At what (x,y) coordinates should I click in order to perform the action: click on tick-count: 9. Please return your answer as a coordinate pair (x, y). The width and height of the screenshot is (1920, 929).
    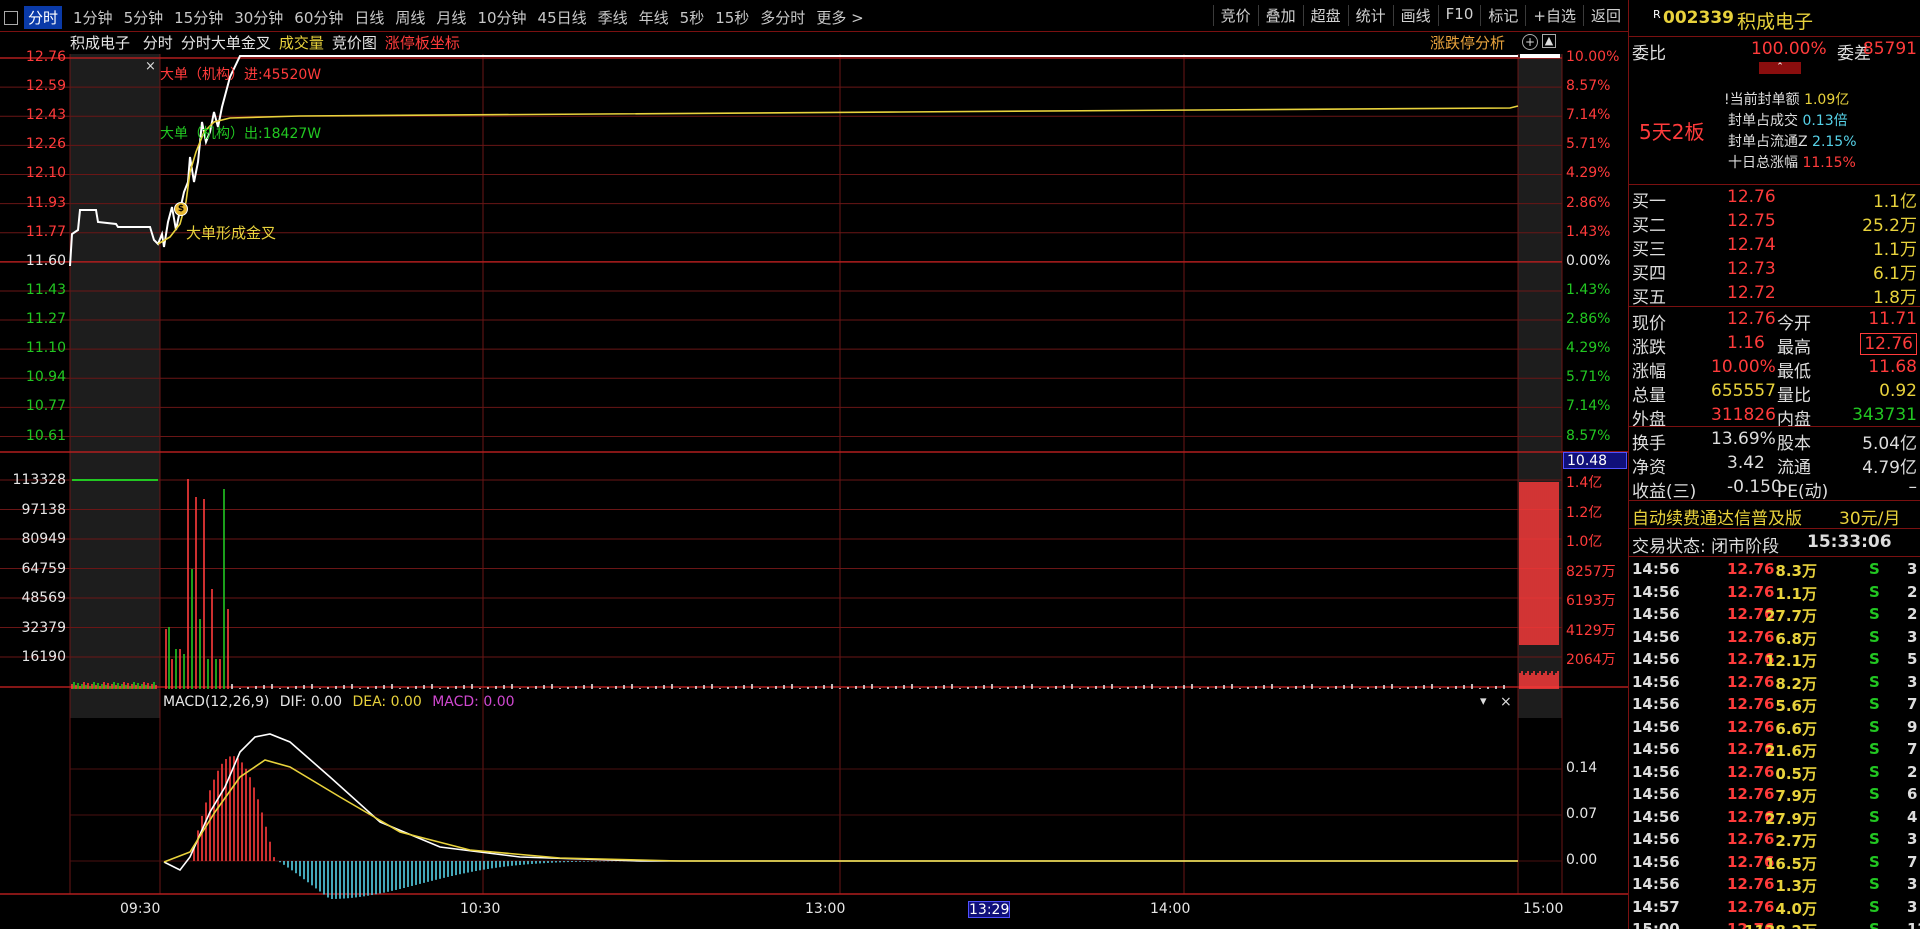
    Looking at the image, I should click on (1912, 726).